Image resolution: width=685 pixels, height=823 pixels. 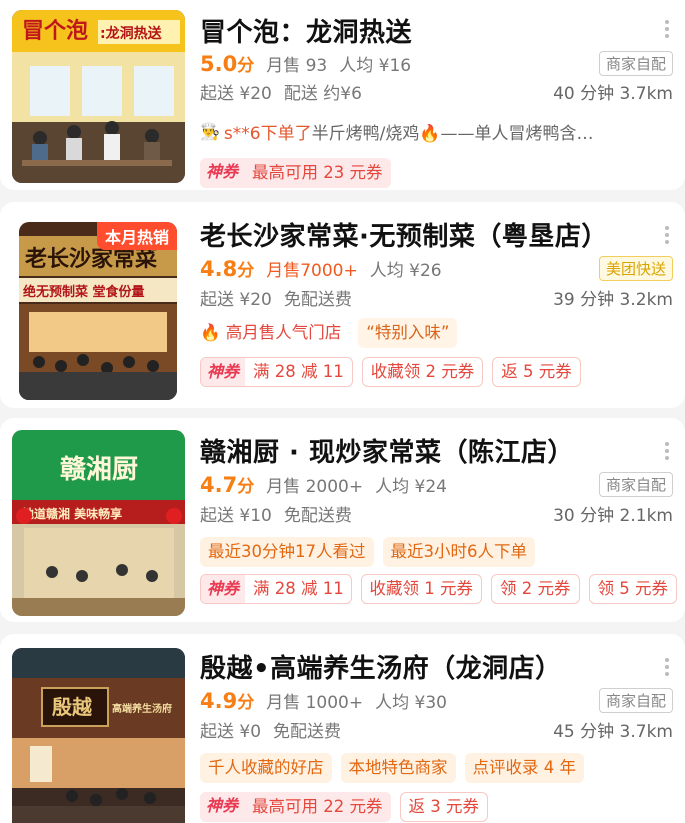 What do you see at coordinates (317, 806) in the screenshot?
I see `coupon-text: 最高可用 22 元券` at bounding box center [317, 806].